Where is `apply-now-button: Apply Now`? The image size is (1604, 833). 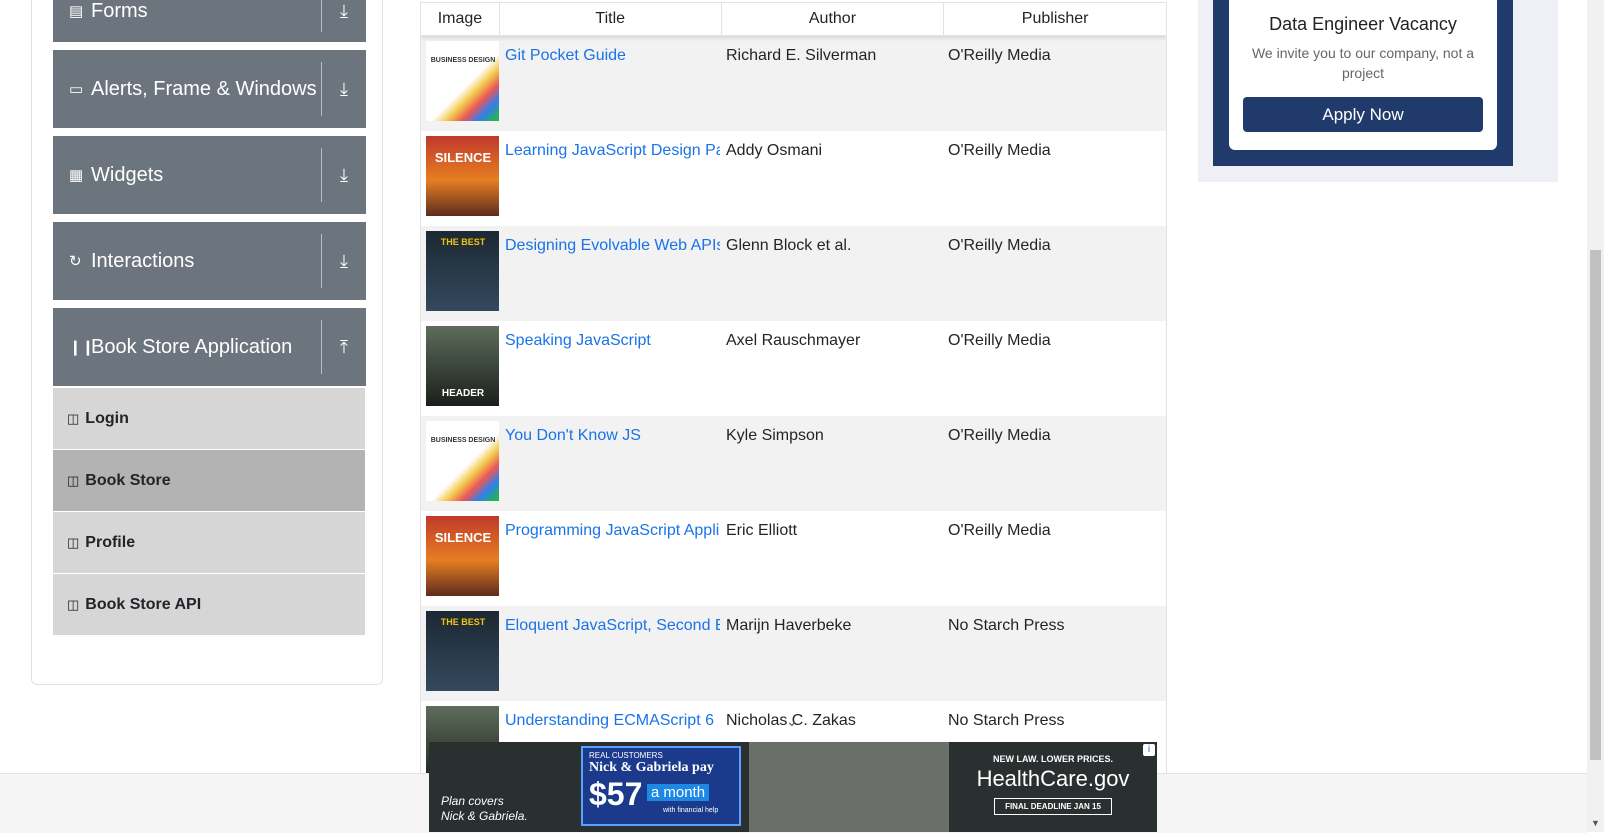 apply-now-button: Apply Now is located at coordinates (1363, 114).